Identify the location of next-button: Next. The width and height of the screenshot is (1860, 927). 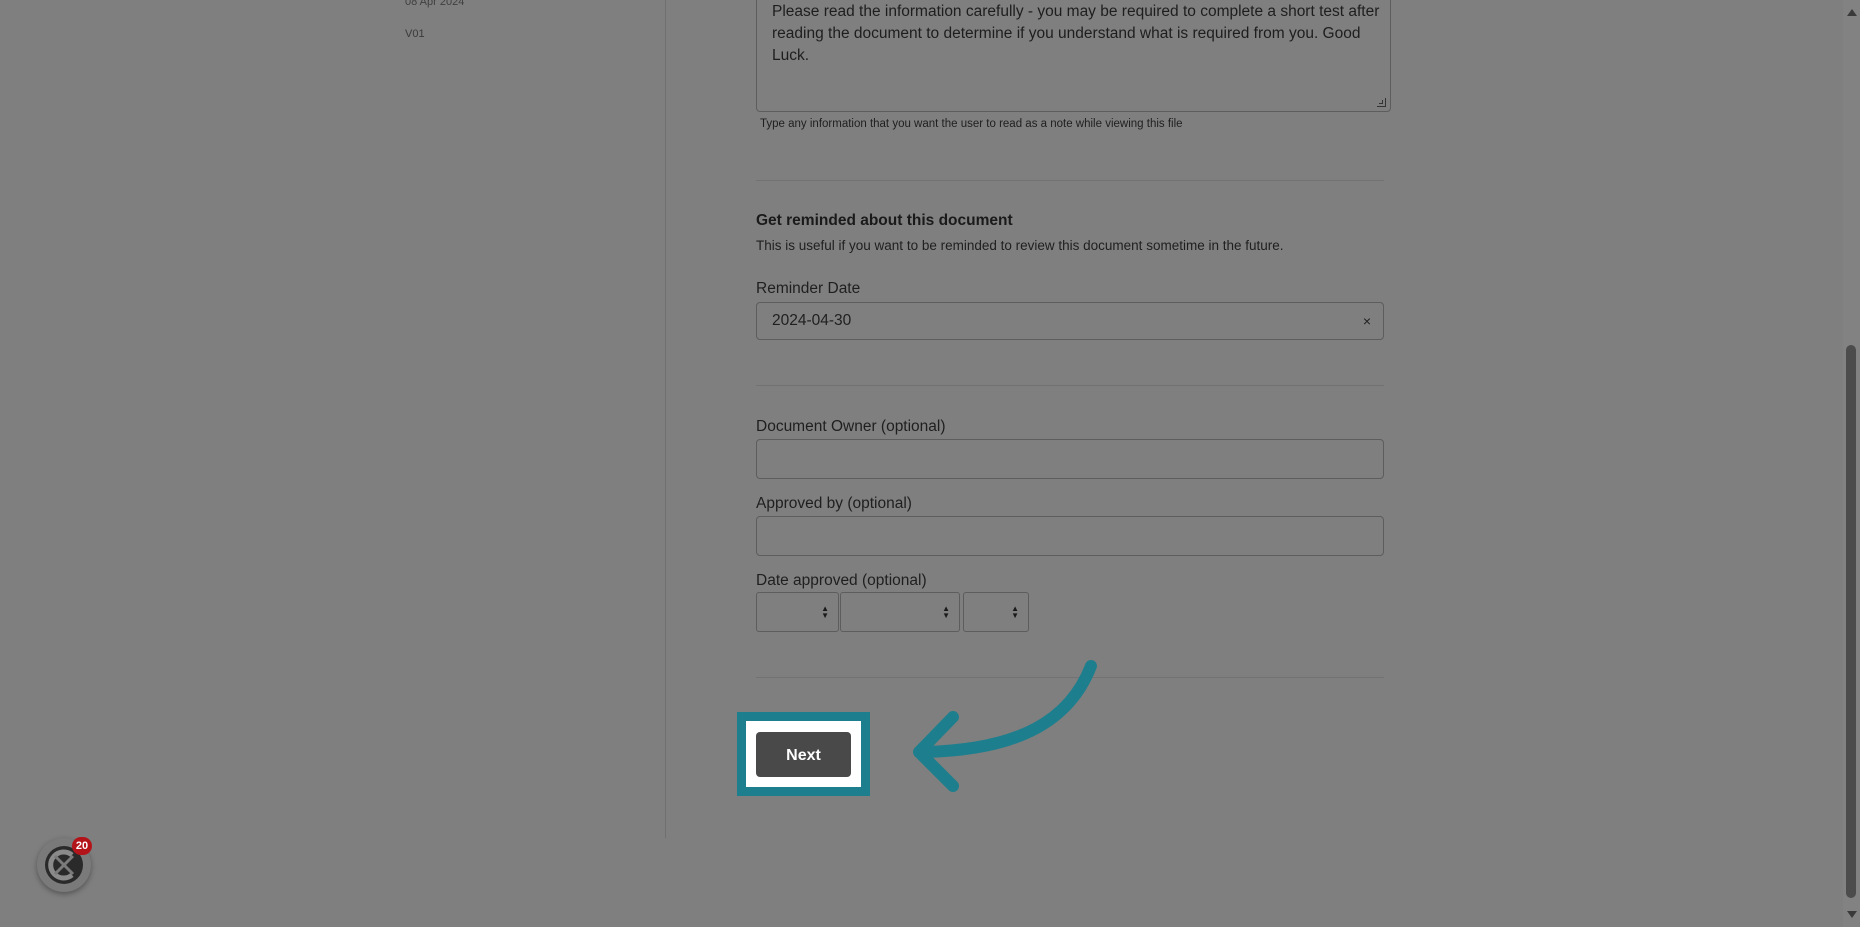
(803, 754).